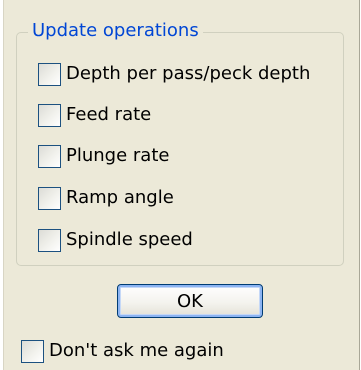 Image resolution: width=361 pixels, height=370 pixels. What do you see at coordinates (117, 156) in the screenshot?
I see `plunge-rate-label: Plunge rate` at bounding box center [117, 156].